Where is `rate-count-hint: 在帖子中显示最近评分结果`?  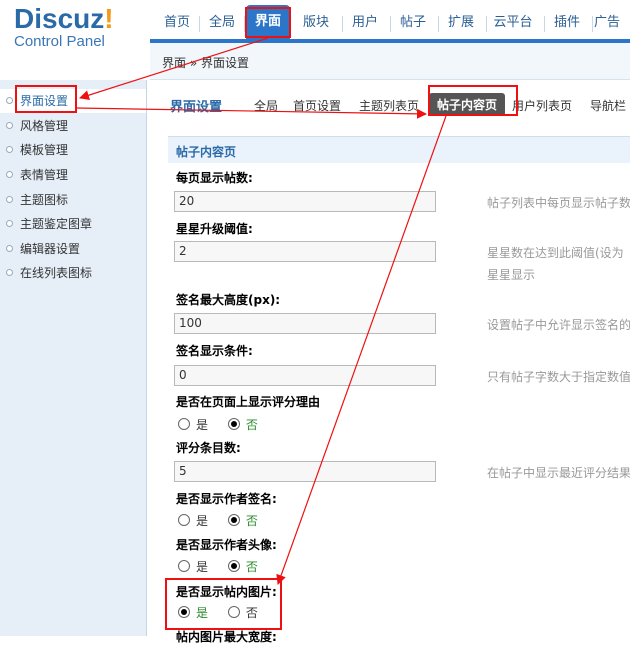 rate-count-hint: 在帖子中显示最近评分结果 is located at coordinates (558, 473).